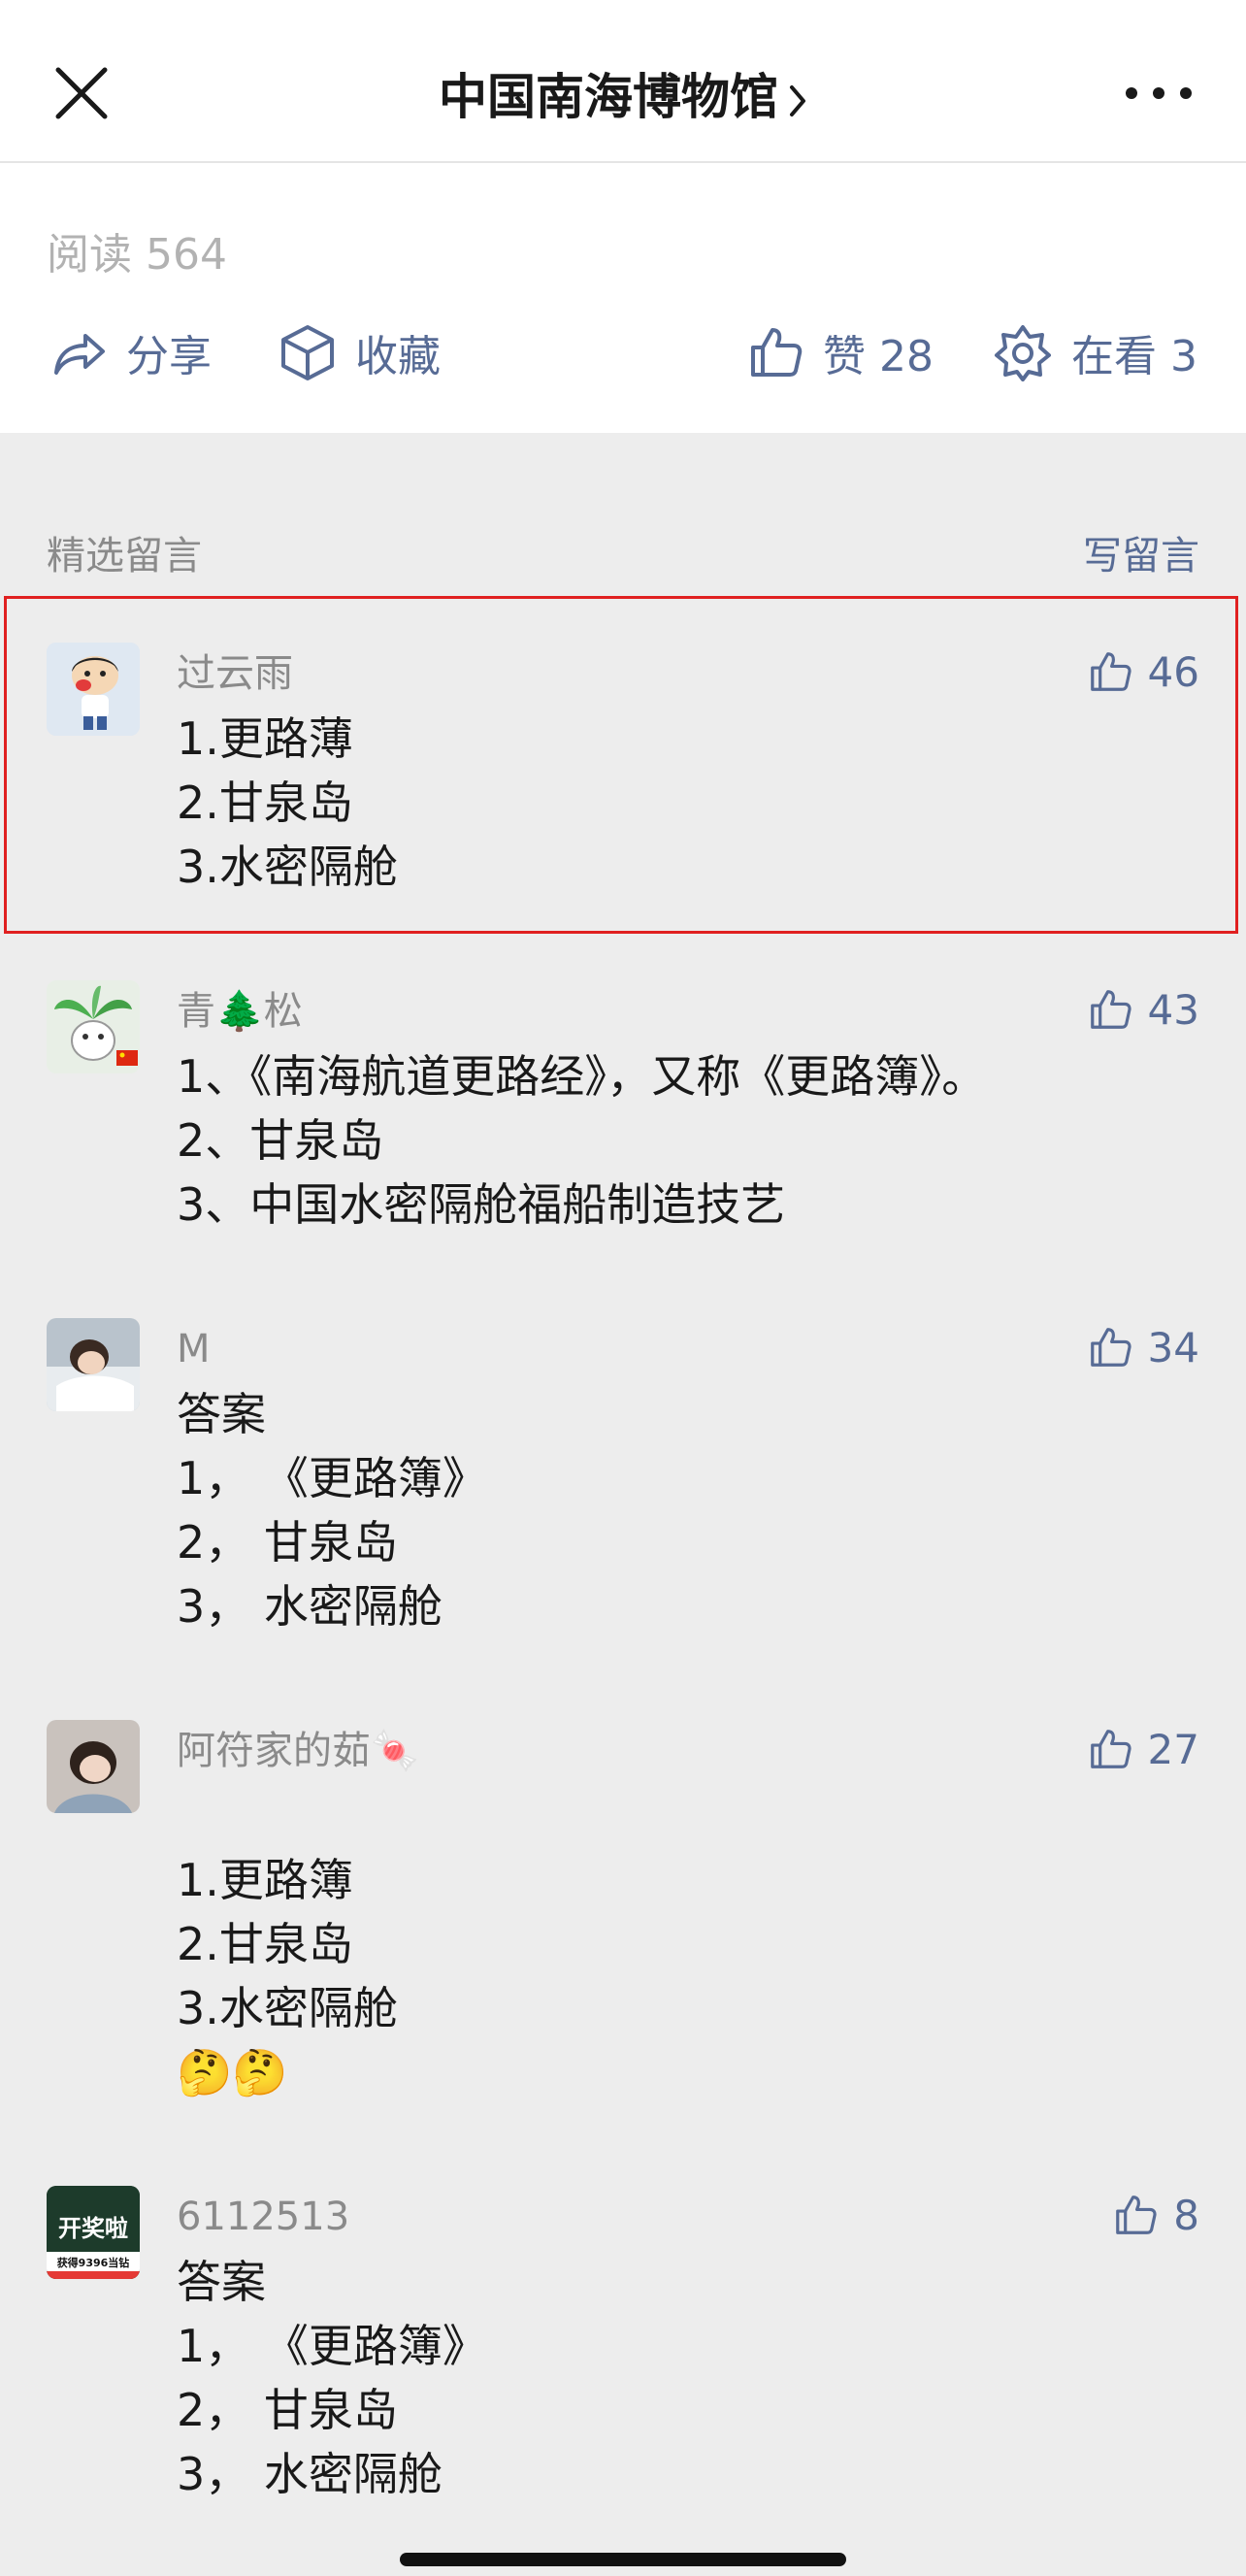 The width and height of the screenshot is (1246, 2576). Describe the element at coordinates (1023, 353) in the screenshot. I see `star-badge-icon` at that location.